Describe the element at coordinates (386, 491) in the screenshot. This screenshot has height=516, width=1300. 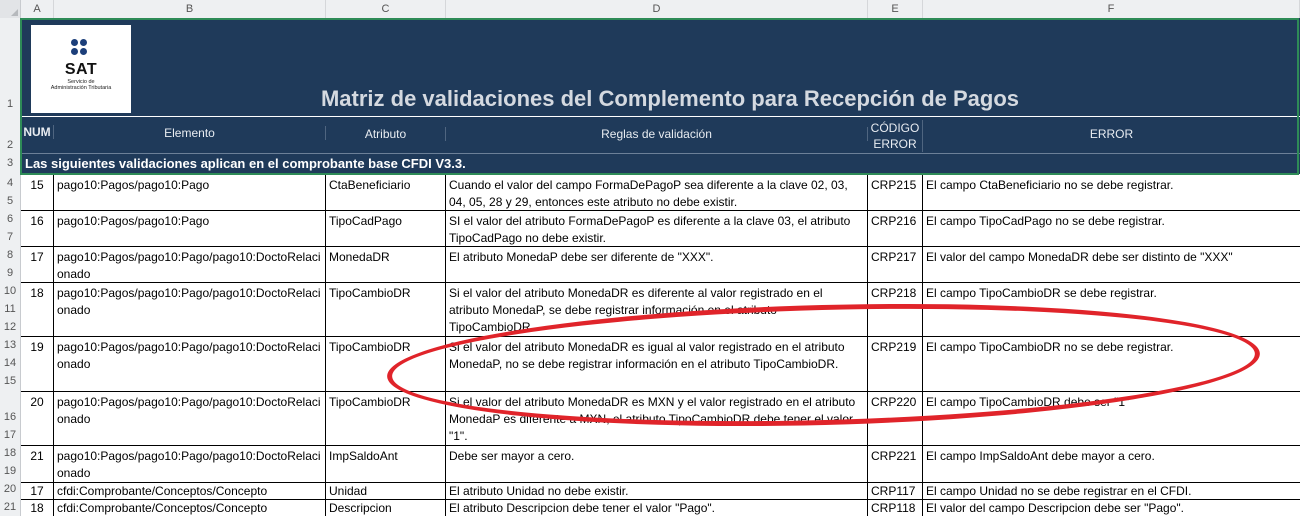
I see `cell-atributo: Unidad` at that location.